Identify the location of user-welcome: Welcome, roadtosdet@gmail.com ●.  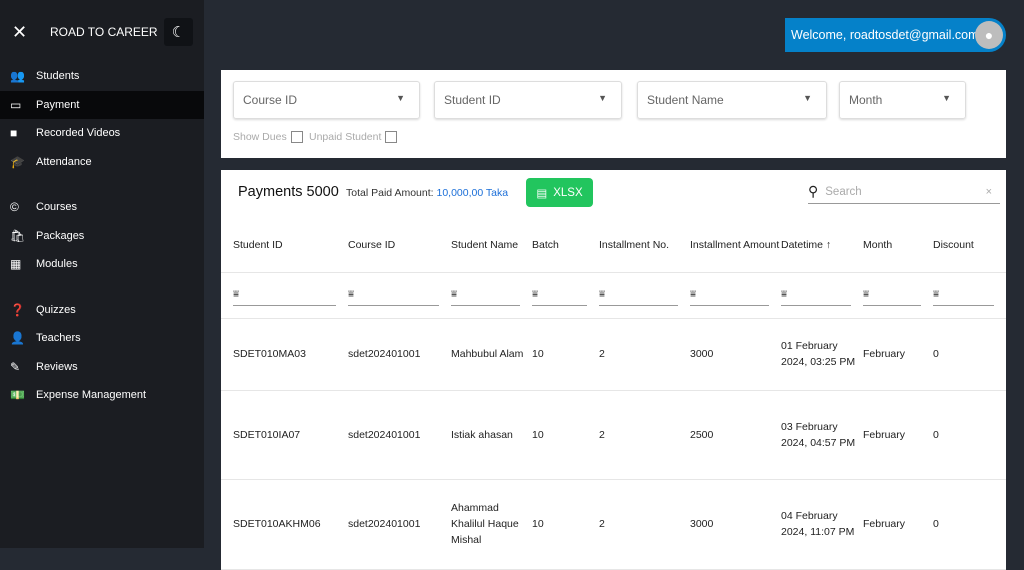
(895, 35).